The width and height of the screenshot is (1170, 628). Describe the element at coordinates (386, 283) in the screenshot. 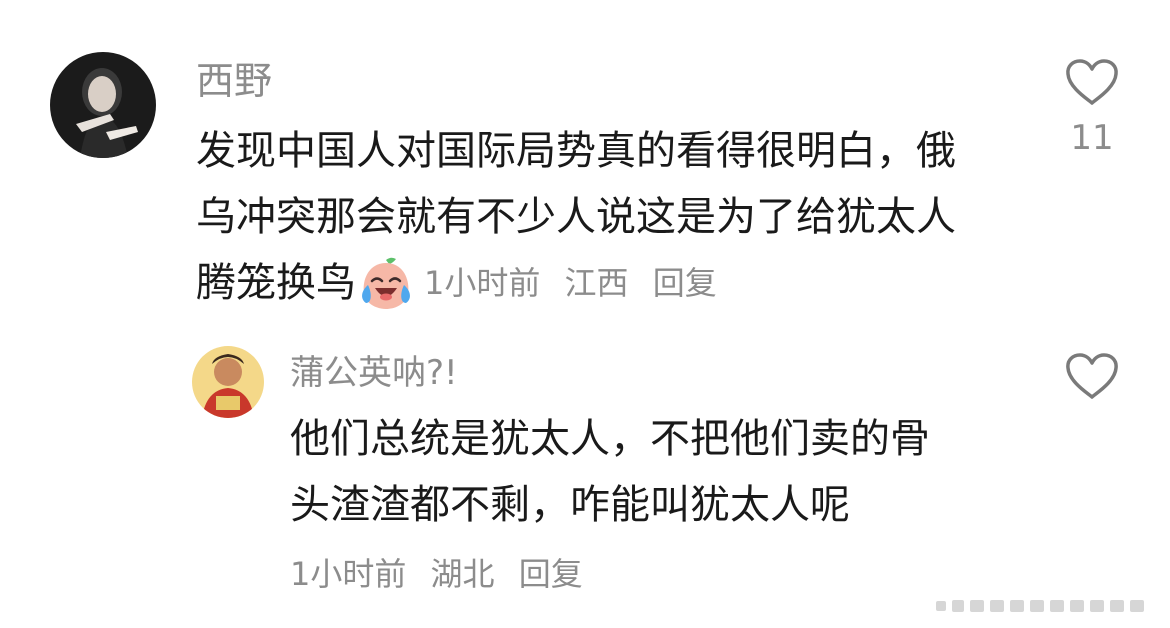

I see `crying-laughing-emoji-icon` at that location.